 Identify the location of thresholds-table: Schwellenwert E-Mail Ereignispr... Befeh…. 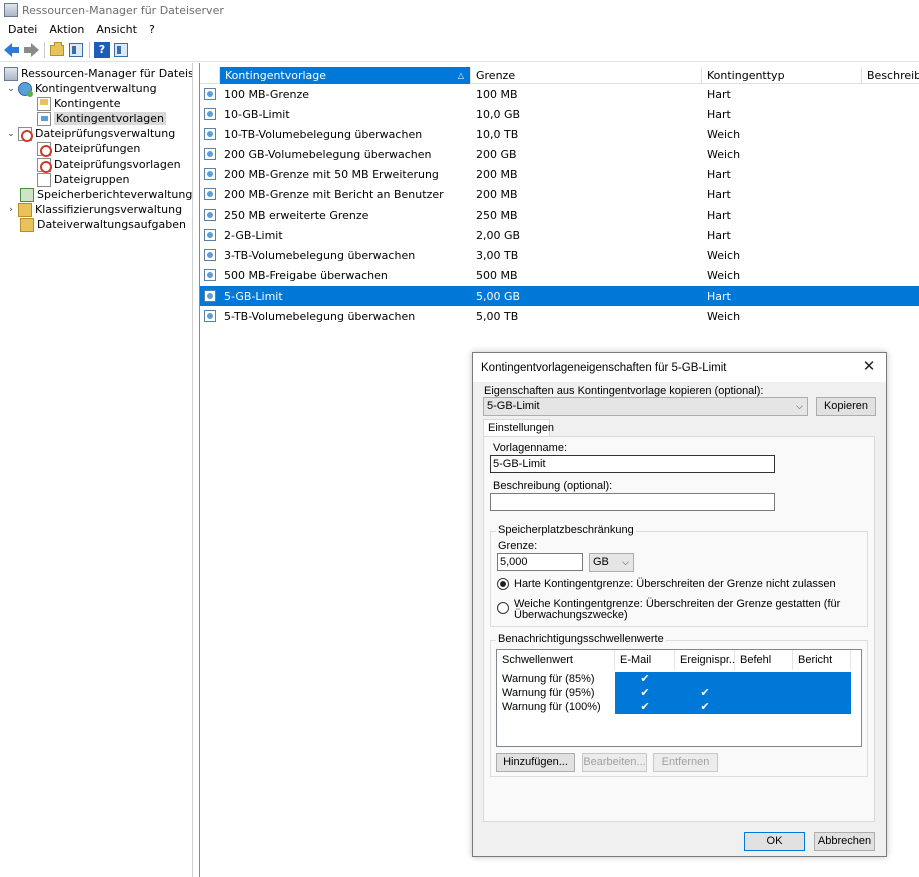
(679, 698).